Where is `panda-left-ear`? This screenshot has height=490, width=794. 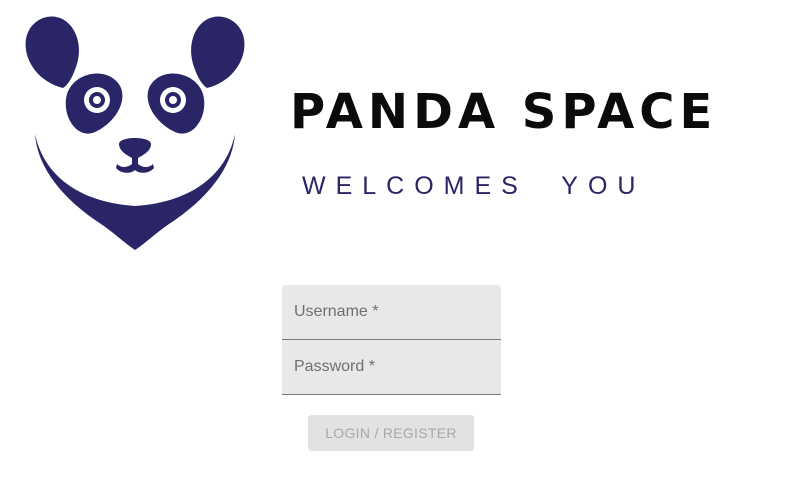
panda-left-ear is located at coordinates (52, 52).